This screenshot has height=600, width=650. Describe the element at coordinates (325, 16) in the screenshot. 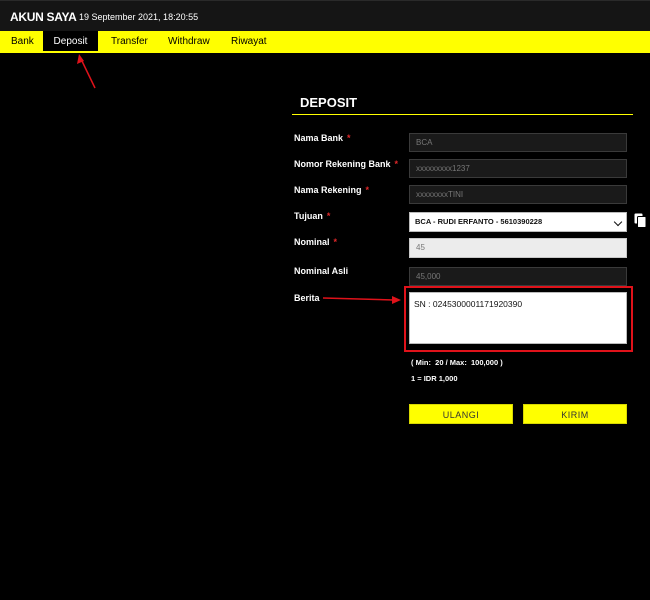

I see `top-bar: AKUN SAYA 19 September 2021, 18:20:55` at that location.